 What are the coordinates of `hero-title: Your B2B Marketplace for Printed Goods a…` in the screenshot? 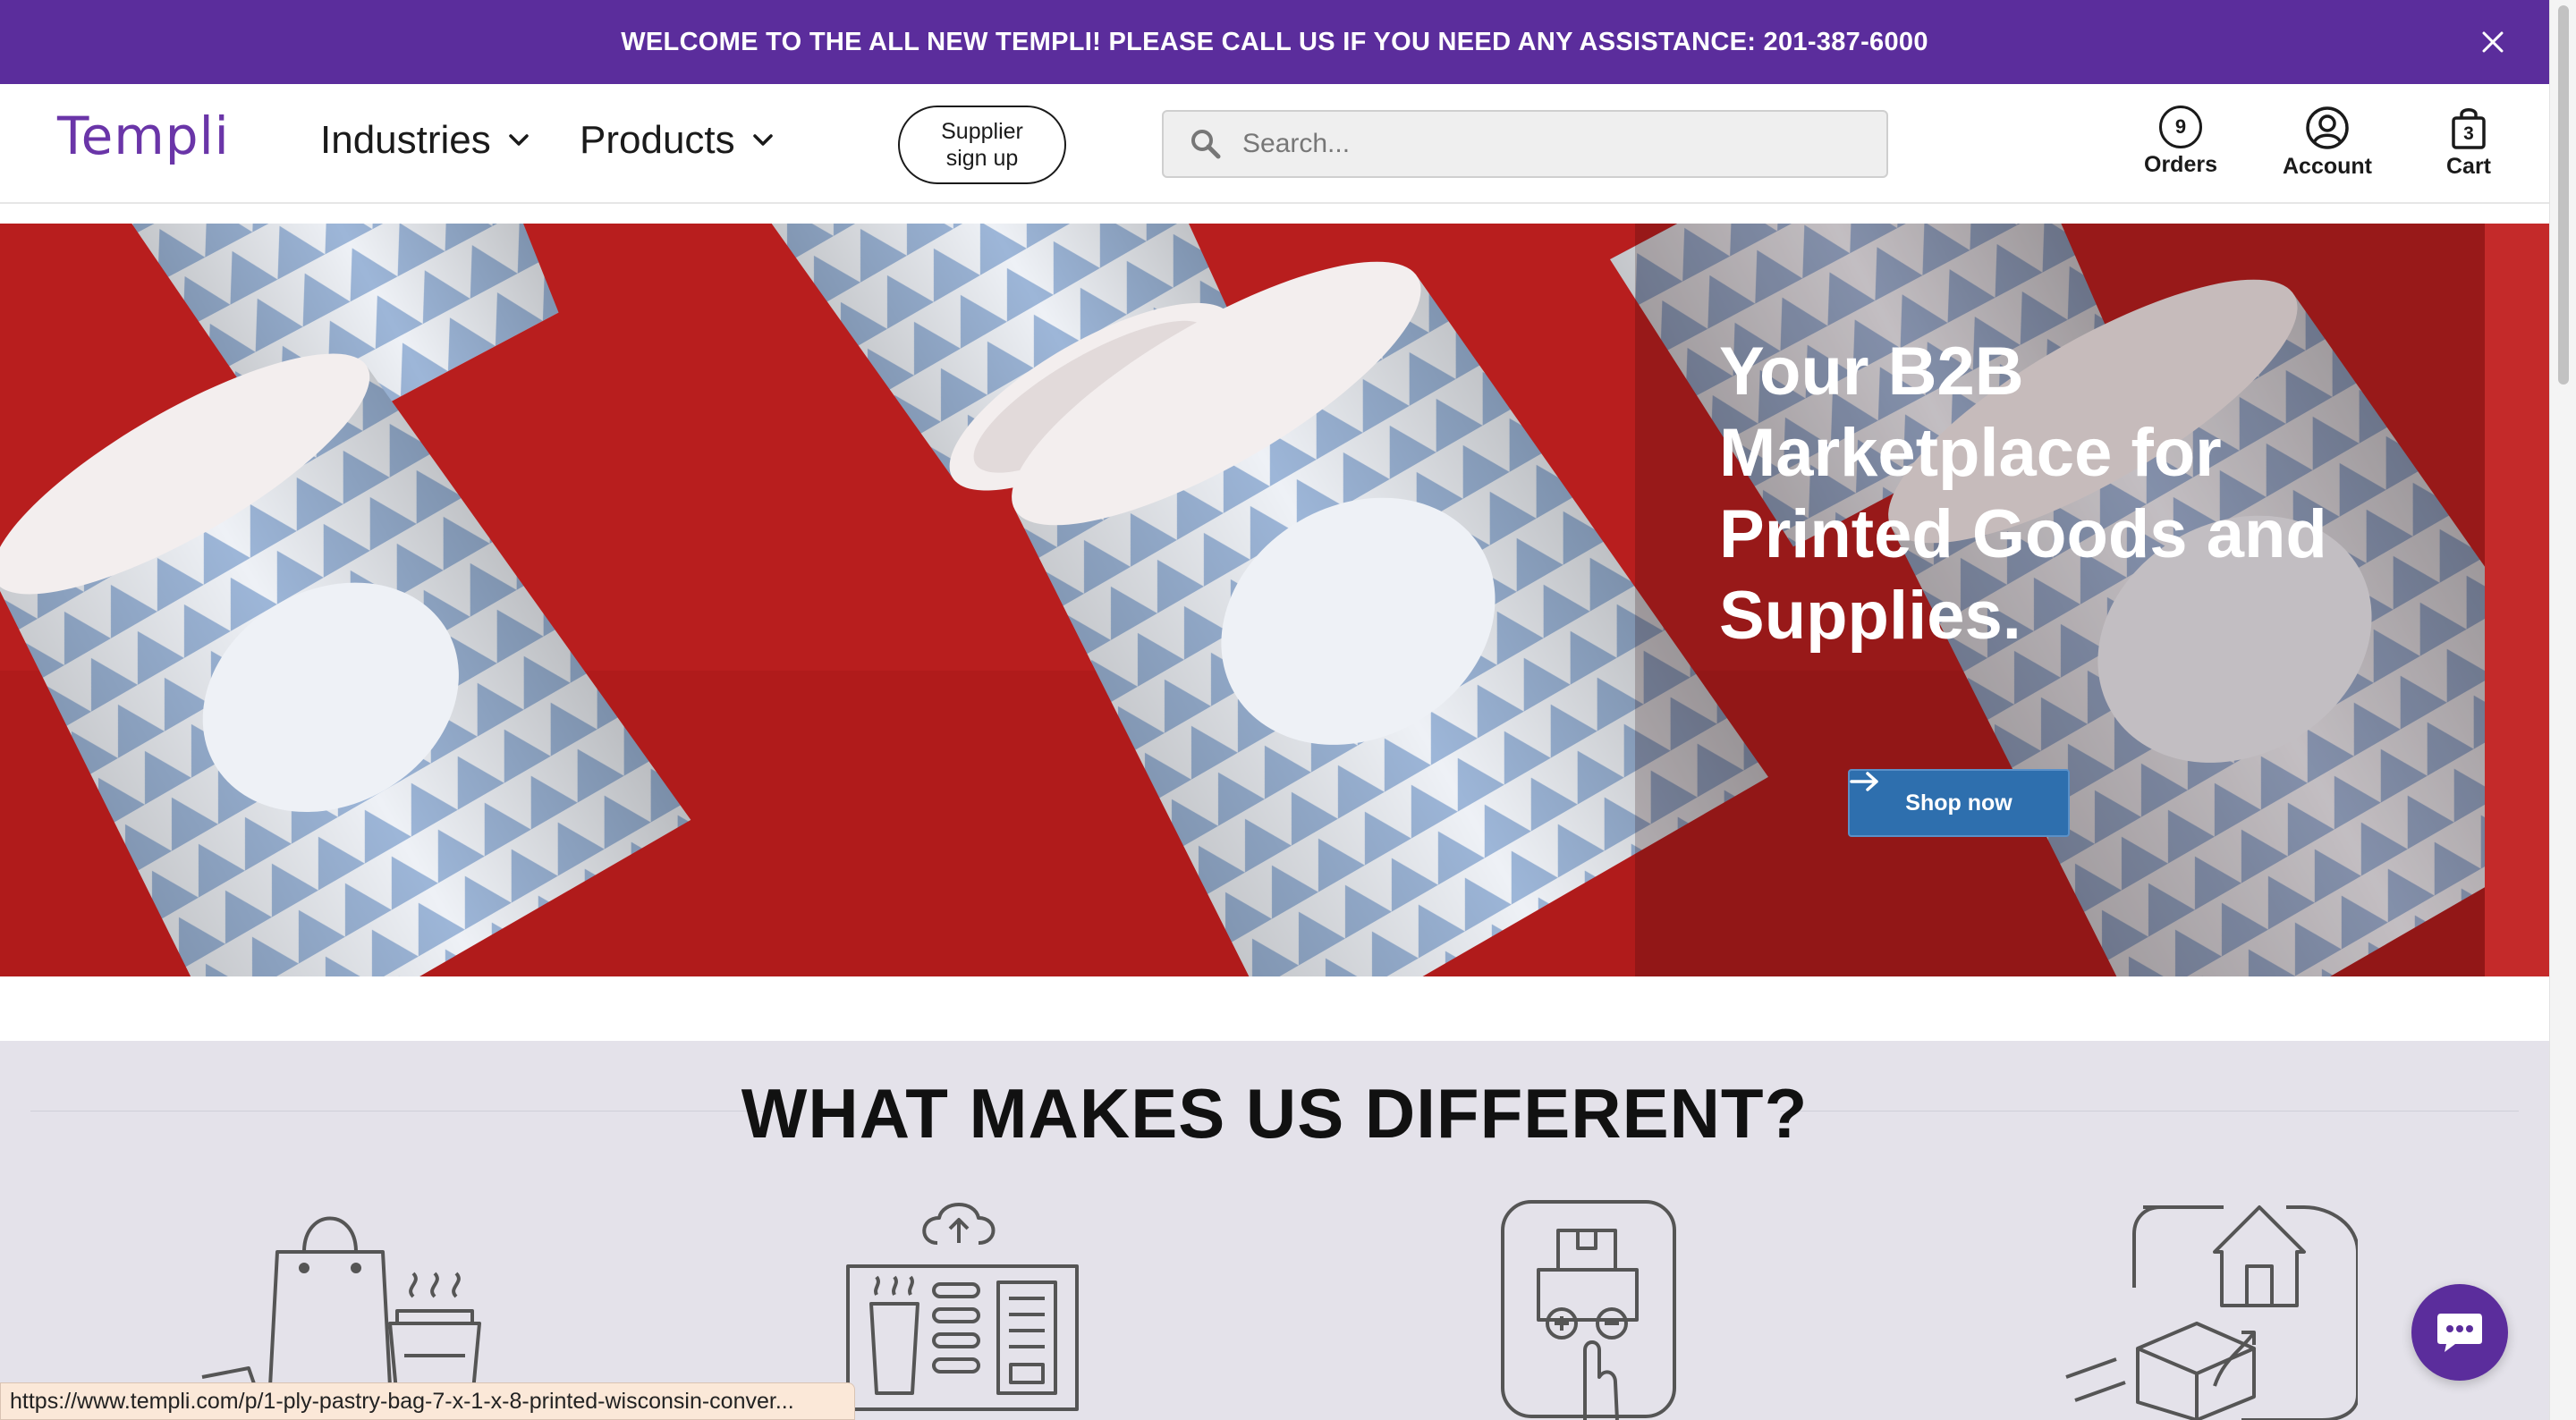 It's located at (2023, 494).